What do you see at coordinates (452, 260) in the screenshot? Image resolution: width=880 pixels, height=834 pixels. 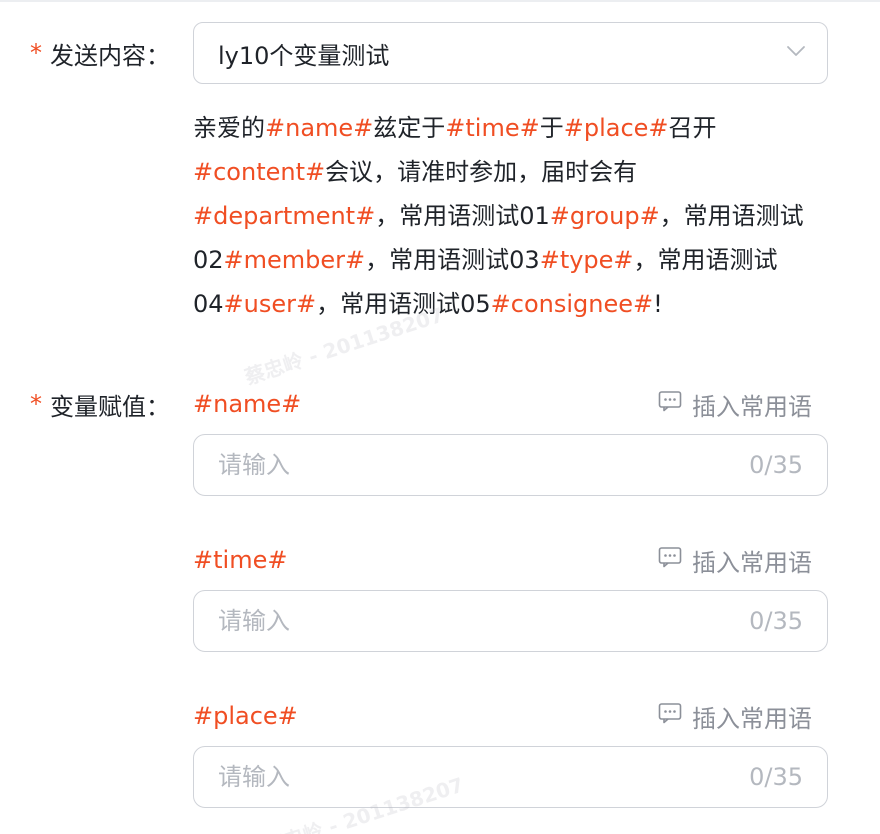 I see `template-text-segment: ，常用语测试03` at bounding box center [452, 260].